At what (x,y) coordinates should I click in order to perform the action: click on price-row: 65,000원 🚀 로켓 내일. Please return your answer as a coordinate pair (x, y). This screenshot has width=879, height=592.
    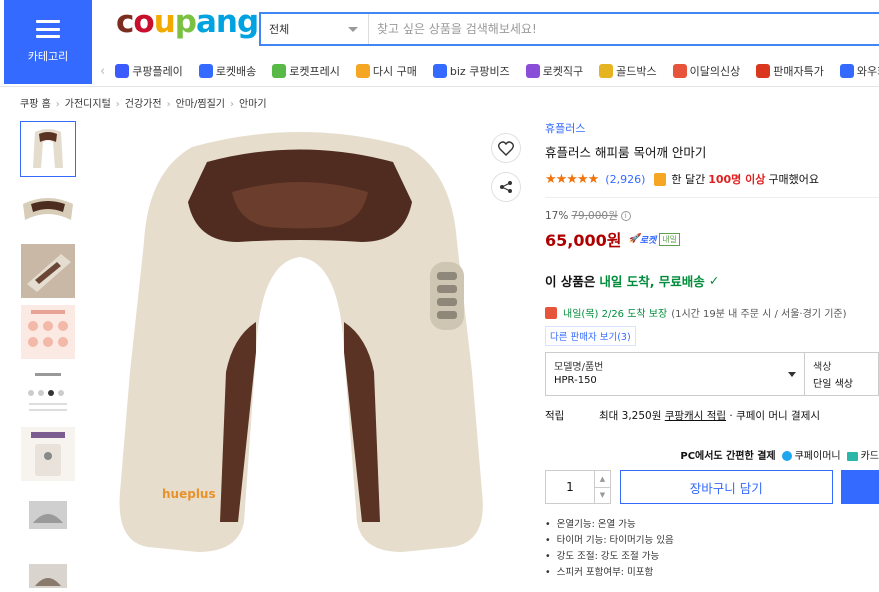
    Looking at the image, I should click on (712, 239).